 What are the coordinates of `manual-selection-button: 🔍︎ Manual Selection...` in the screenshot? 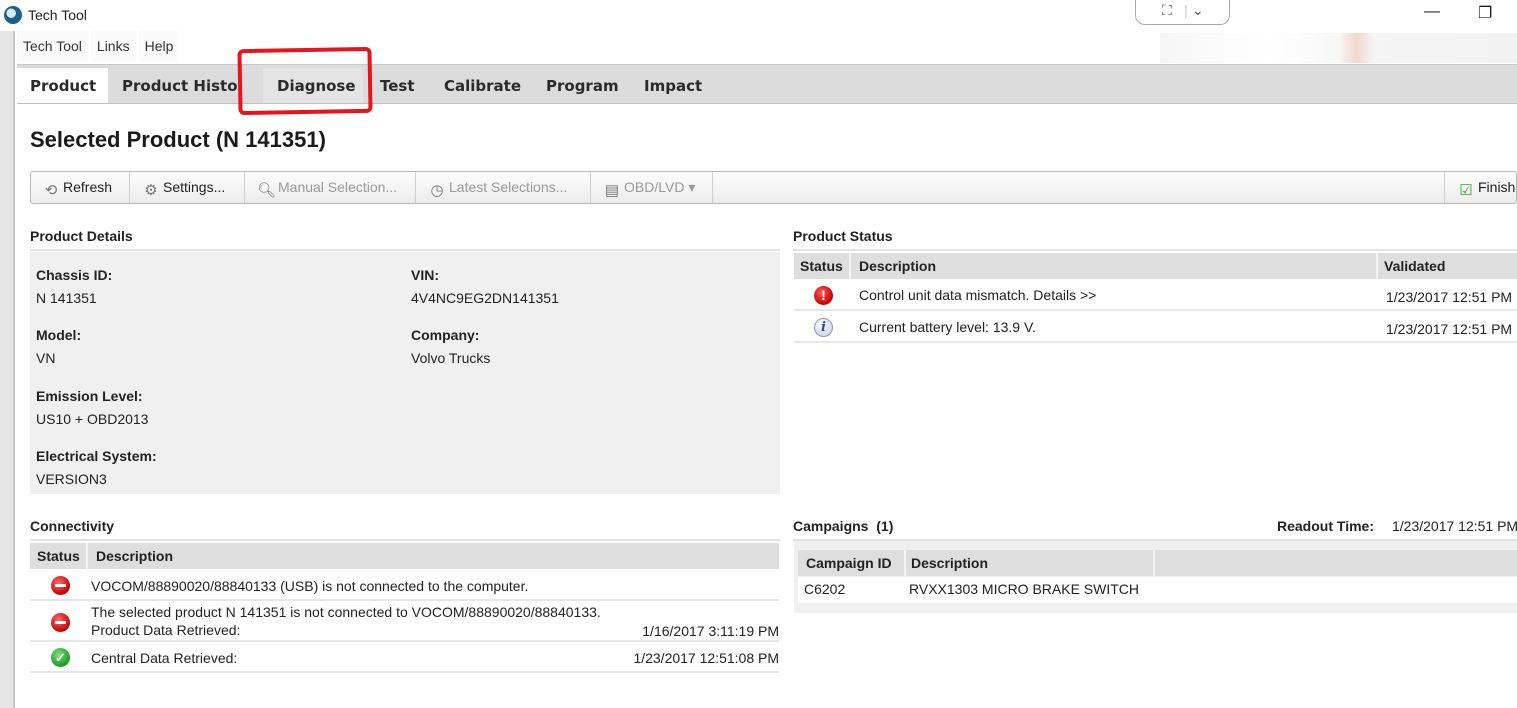 It's located at (330, 187).